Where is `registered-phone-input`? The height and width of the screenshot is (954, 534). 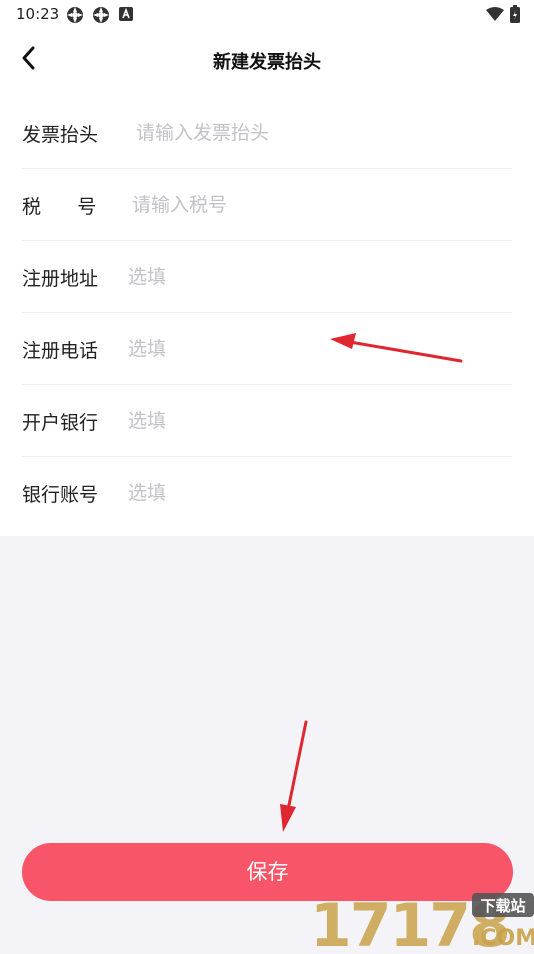 registered-phone-input is located at coordinates (298, 349).